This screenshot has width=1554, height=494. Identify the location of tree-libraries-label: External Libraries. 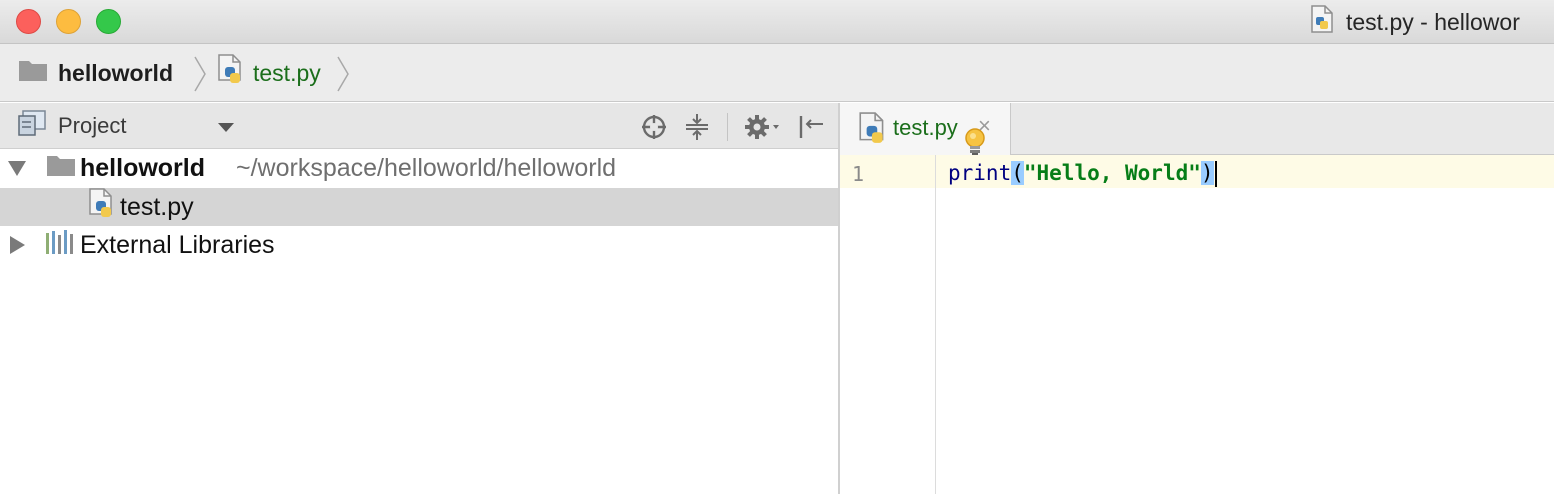
(177, 244).